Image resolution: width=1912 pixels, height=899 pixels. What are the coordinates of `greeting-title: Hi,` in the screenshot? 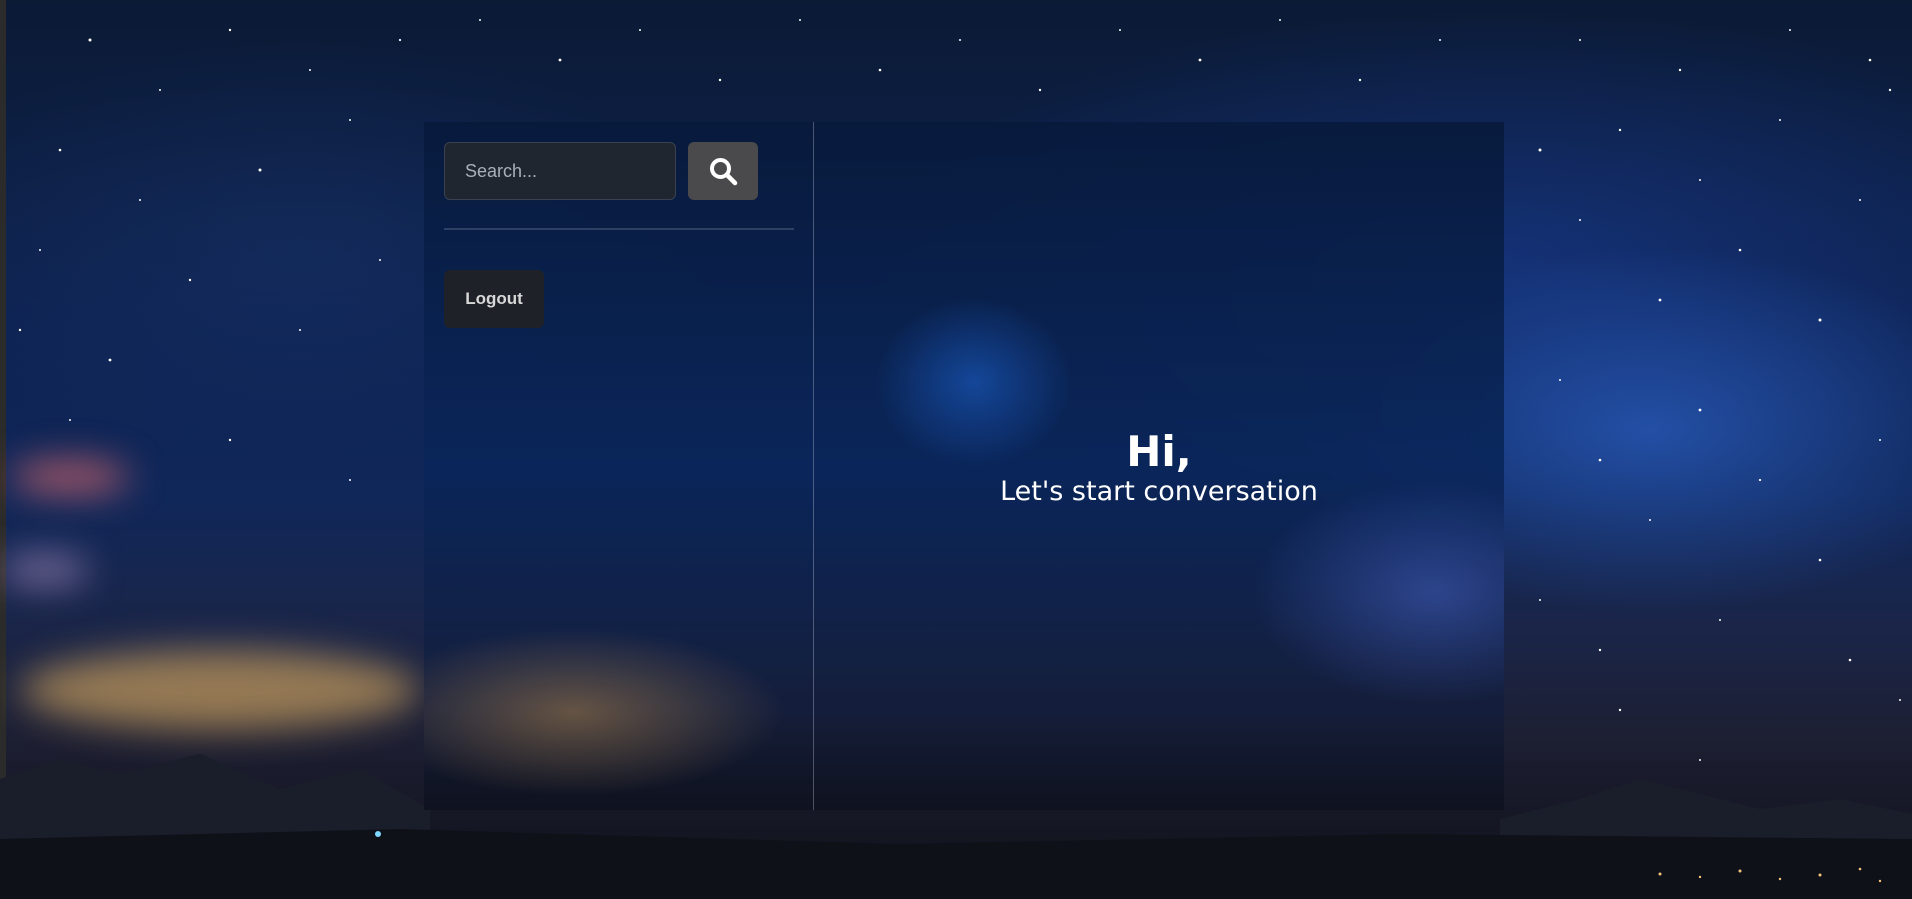 It's located at (1159, 451).